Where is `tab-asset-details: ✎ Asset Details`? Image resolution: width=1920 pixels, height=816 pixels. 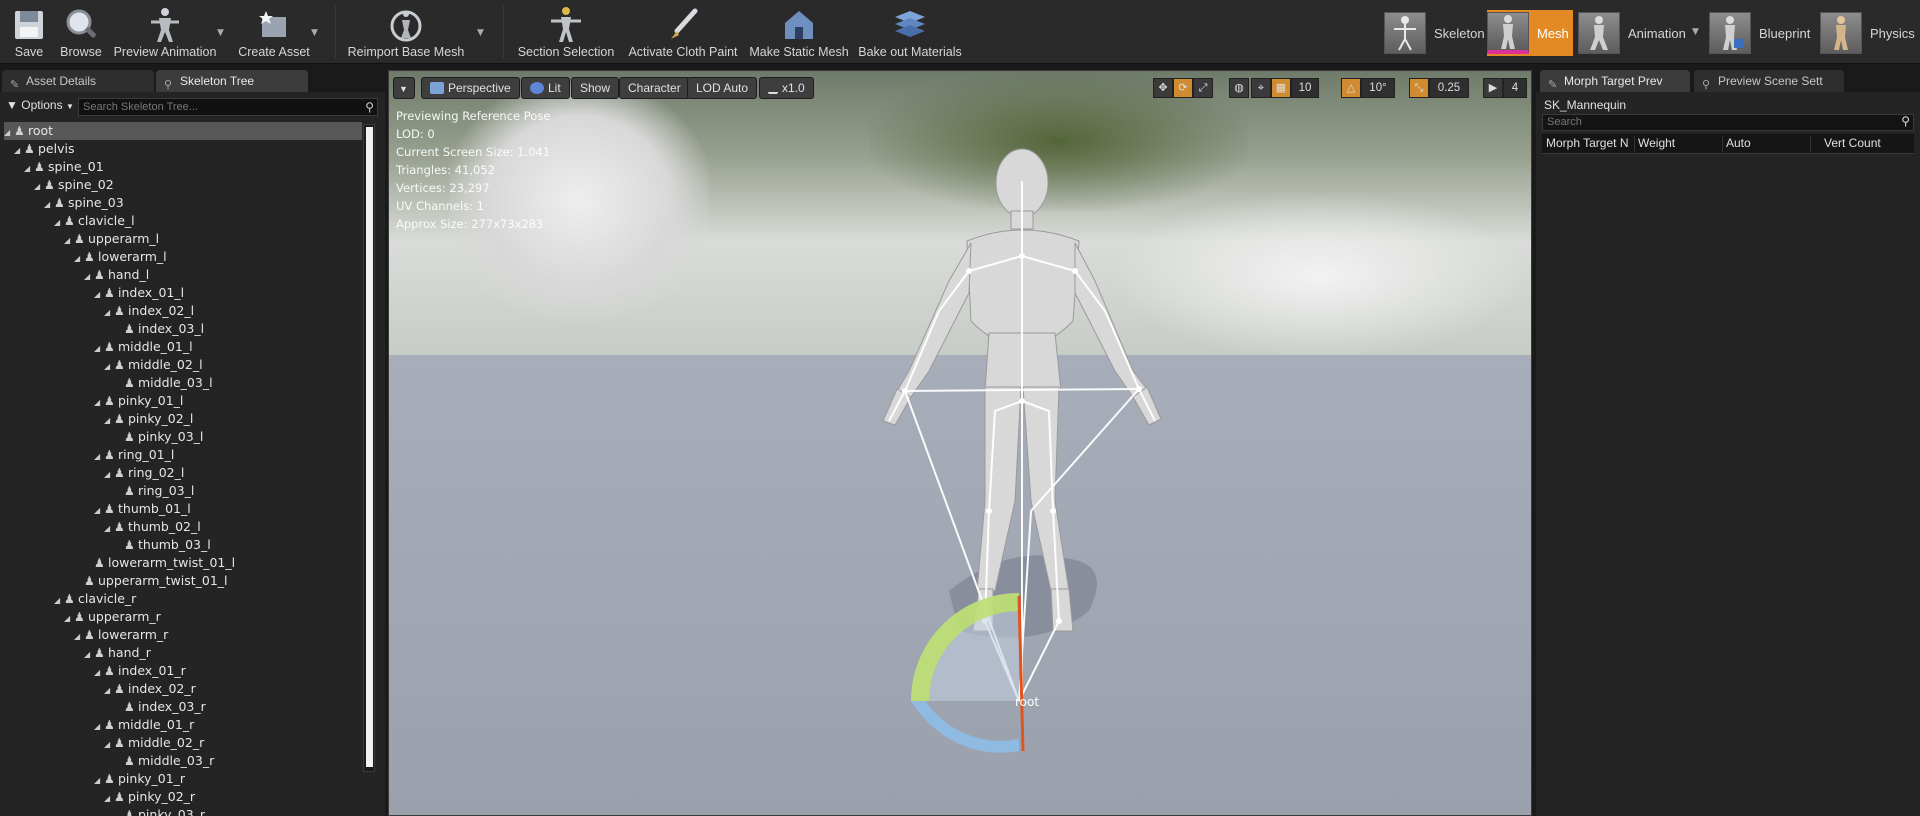
tab-asset-details: ✎ Asset Details is located at coordinates (78, 81).